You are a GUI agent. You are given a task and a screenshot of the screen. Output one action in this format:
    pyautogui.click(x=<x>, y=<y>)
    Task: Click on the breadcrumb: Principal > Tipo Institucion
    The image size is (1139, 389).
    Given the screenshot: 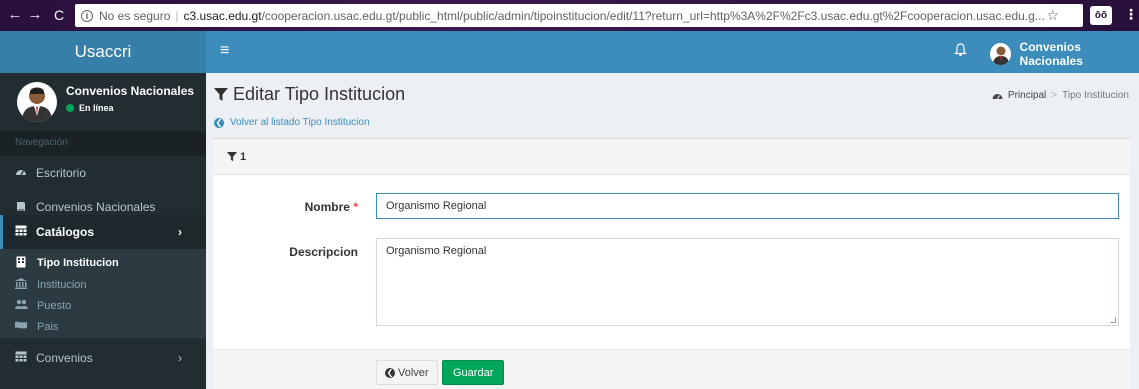 What is the action you would take?
    pyautogui.click(x=1060, y=95)
    